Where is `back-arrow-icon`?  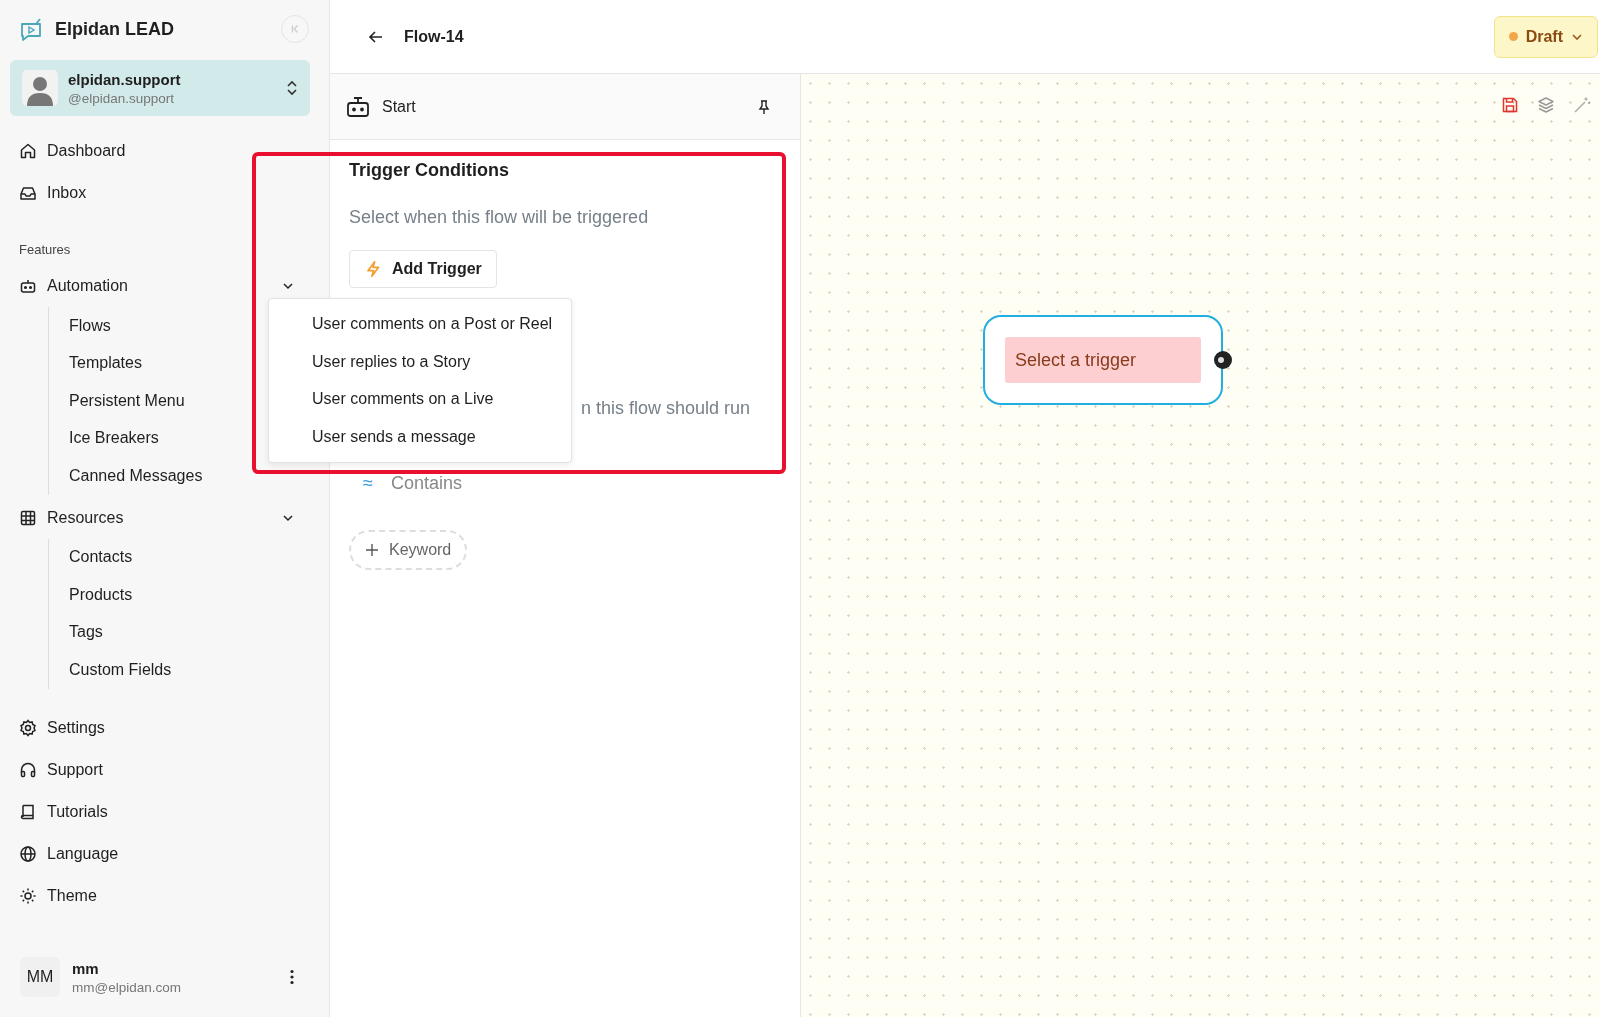
back-arrow-icon is located at coordinates (376, 36).